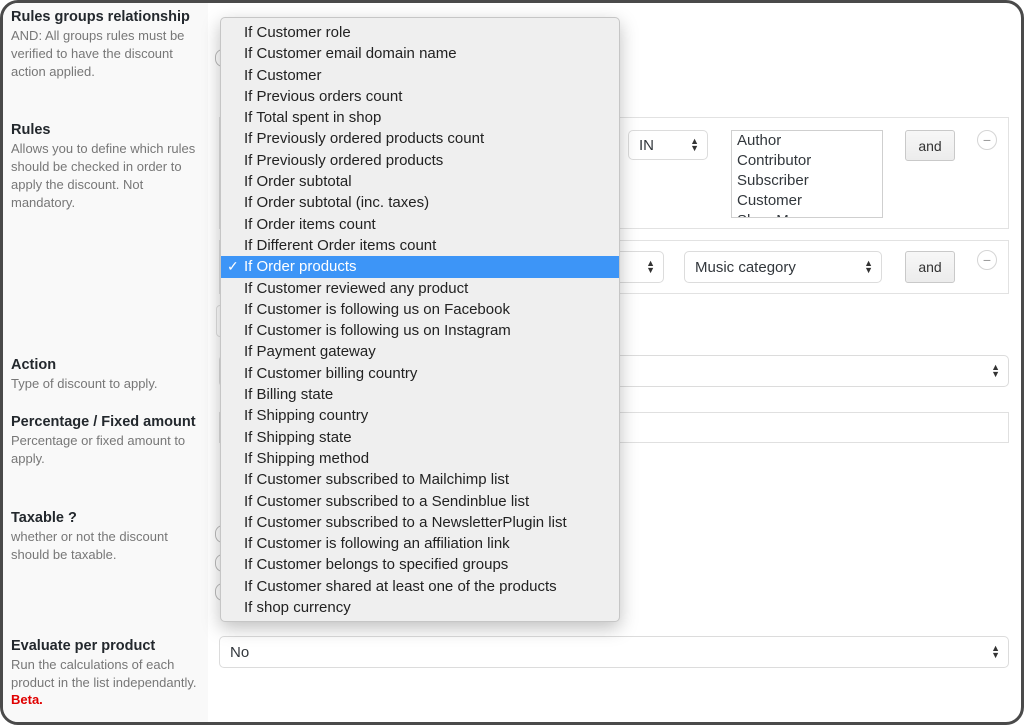  I want to click on dropdown-option: If Customer belongs to specified groups, so click(420, 564).